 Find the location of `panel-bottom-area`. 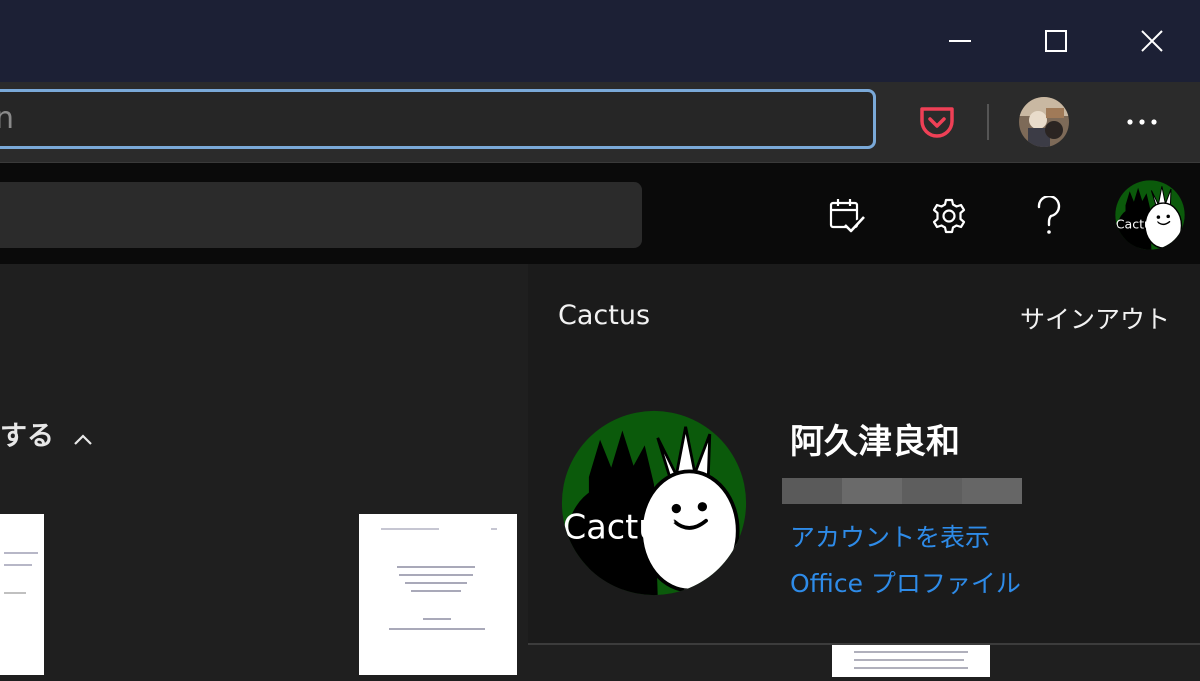

panel-bottom-area is located at coordinates (864, 660).